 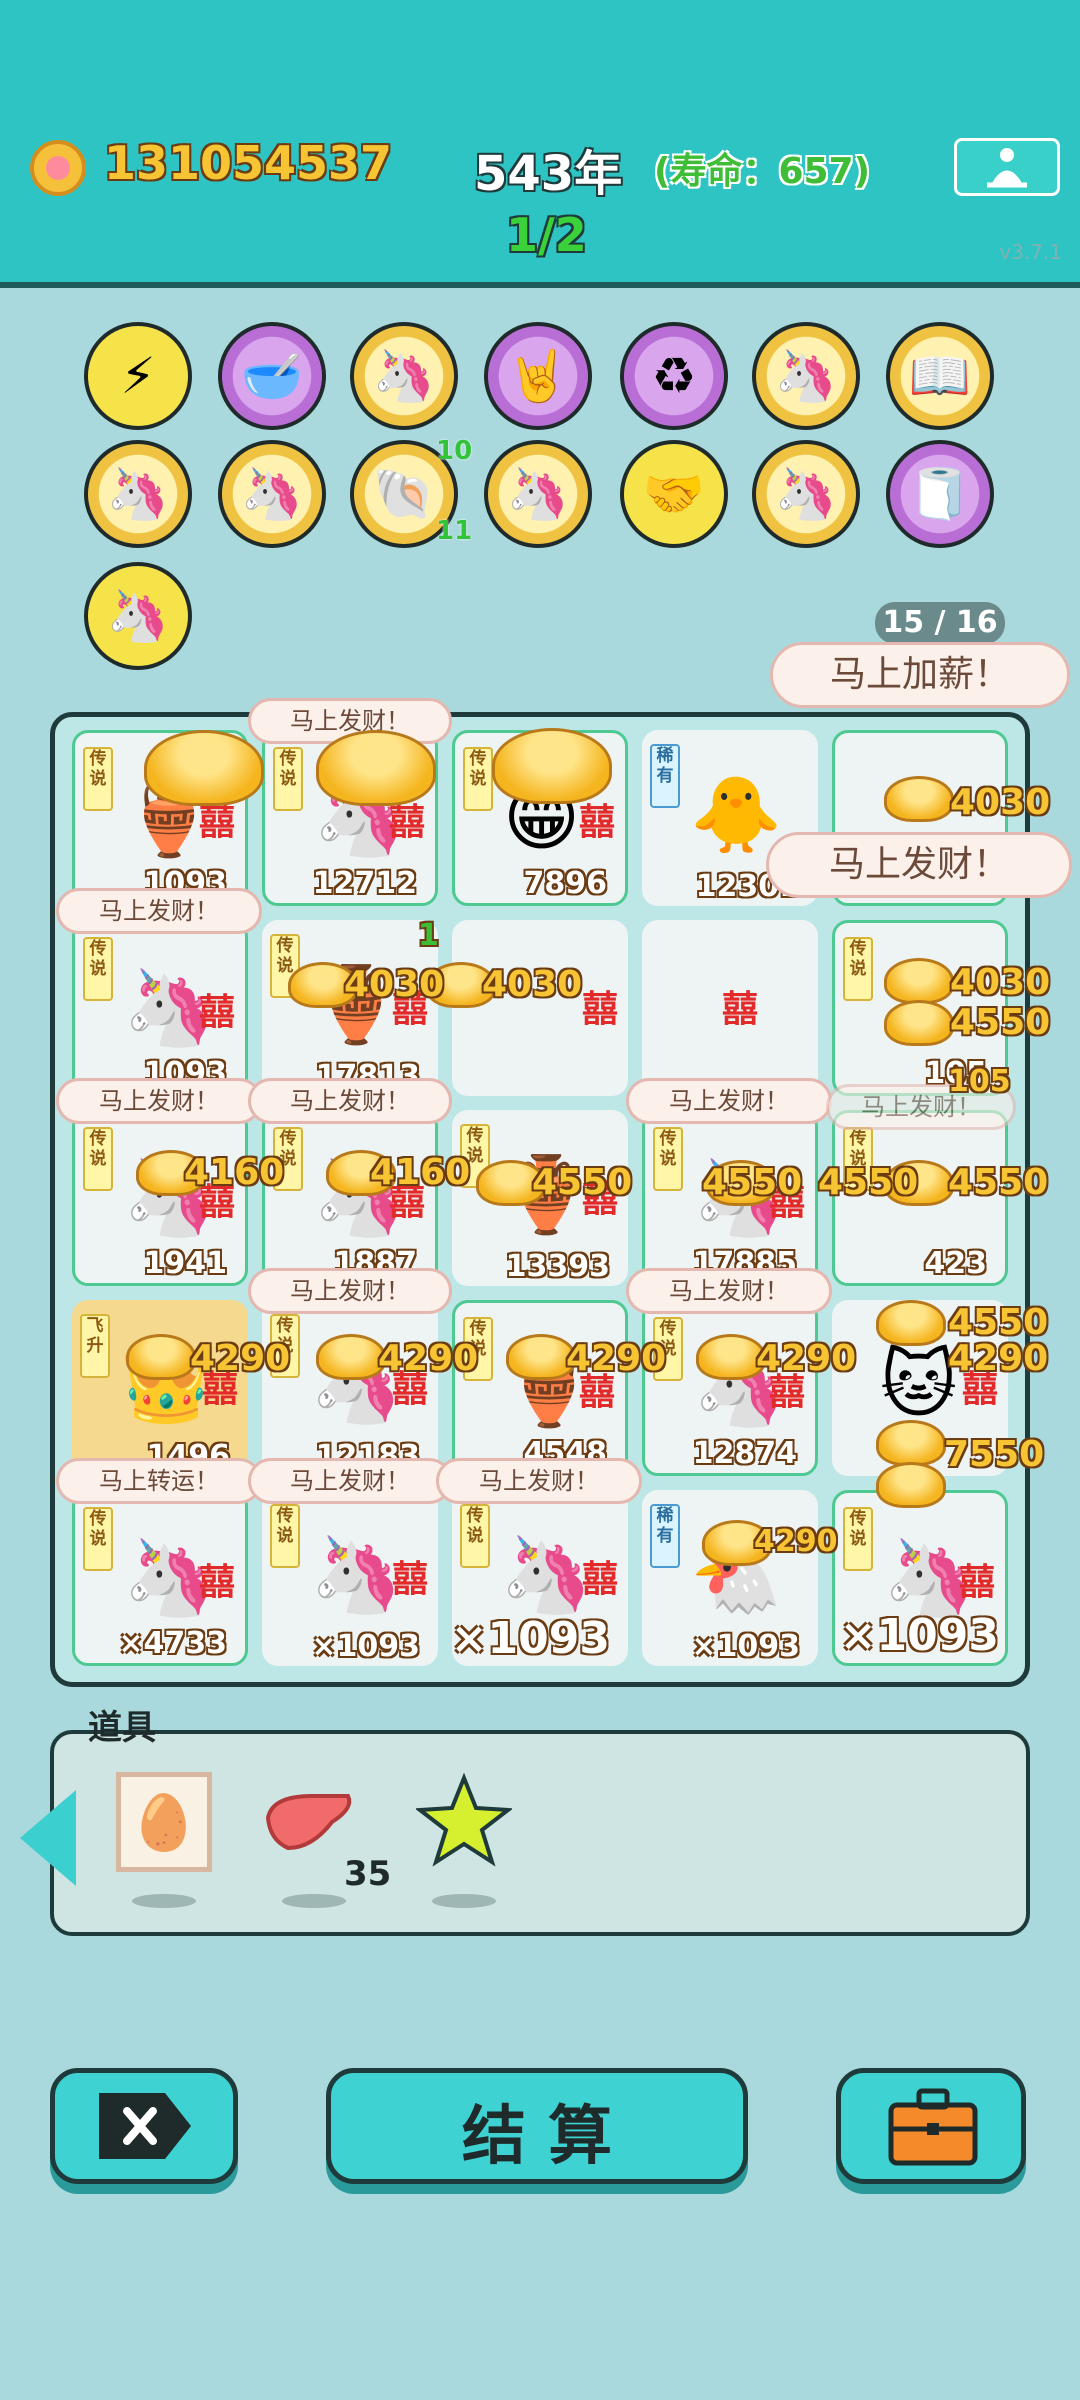 What do you see at coordinates (164, 1822) in the screenshot?
I see `egg-frame-icon: 🥚` at bounding box center [164, 1822].